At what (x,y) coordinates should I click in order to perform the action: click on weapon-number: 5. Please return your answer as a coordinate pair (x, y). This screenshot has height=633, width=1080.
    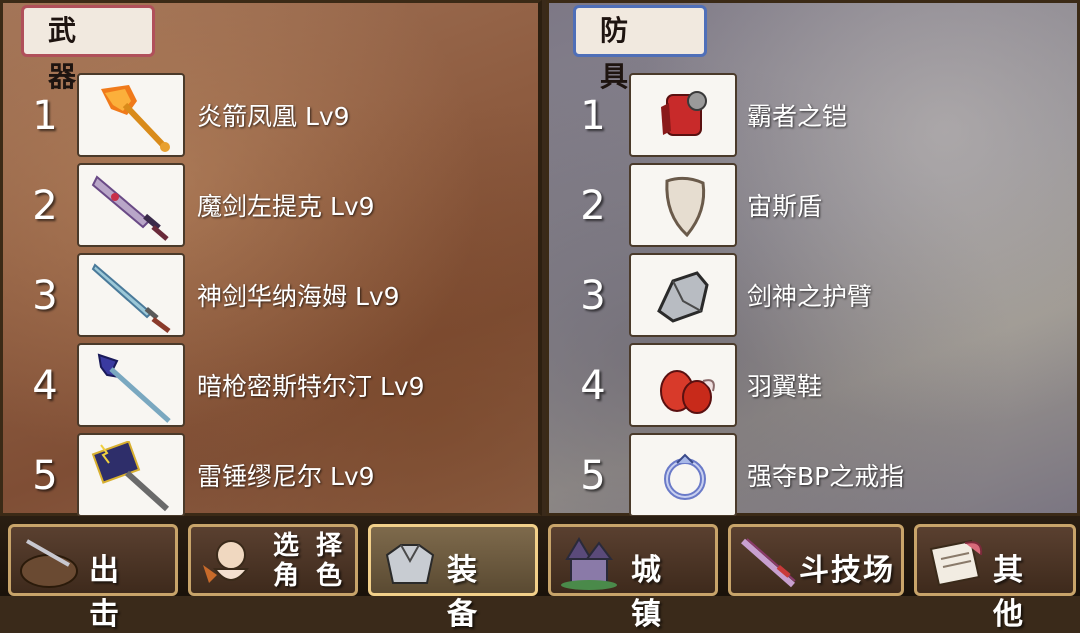
    Looking at the image, I should click on (45, 476).